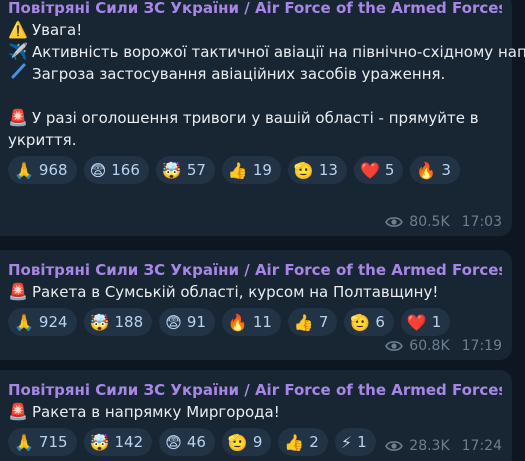 The image size is (525, 461). I want to click on reaction-count: 924, so click(53, 322).